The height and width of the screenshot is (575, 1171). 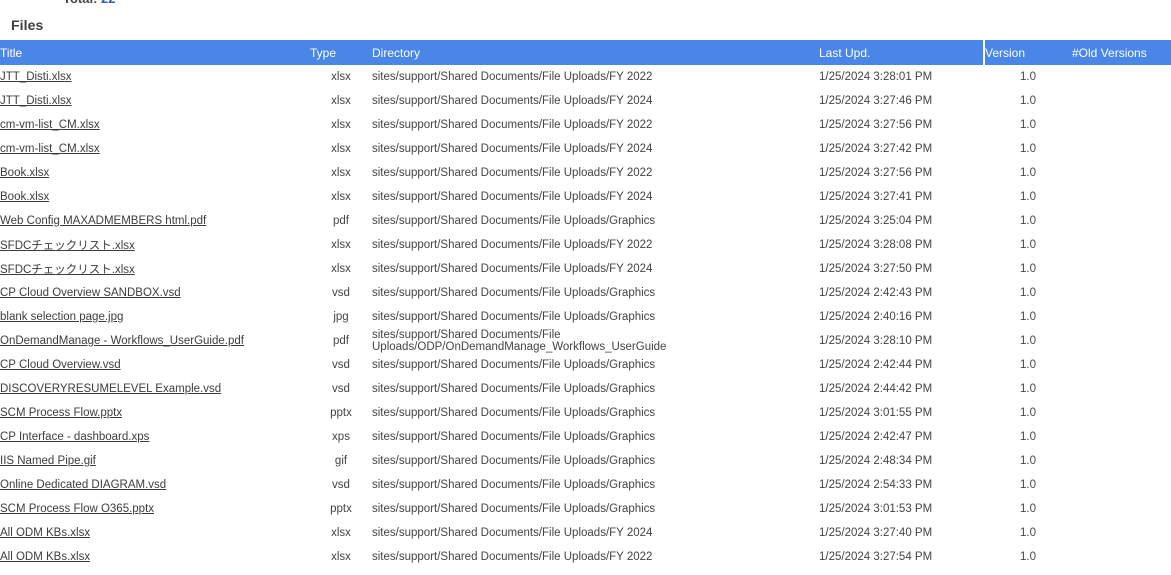 I want to click on column-header-version: Version, so click(x=1027, y=52).